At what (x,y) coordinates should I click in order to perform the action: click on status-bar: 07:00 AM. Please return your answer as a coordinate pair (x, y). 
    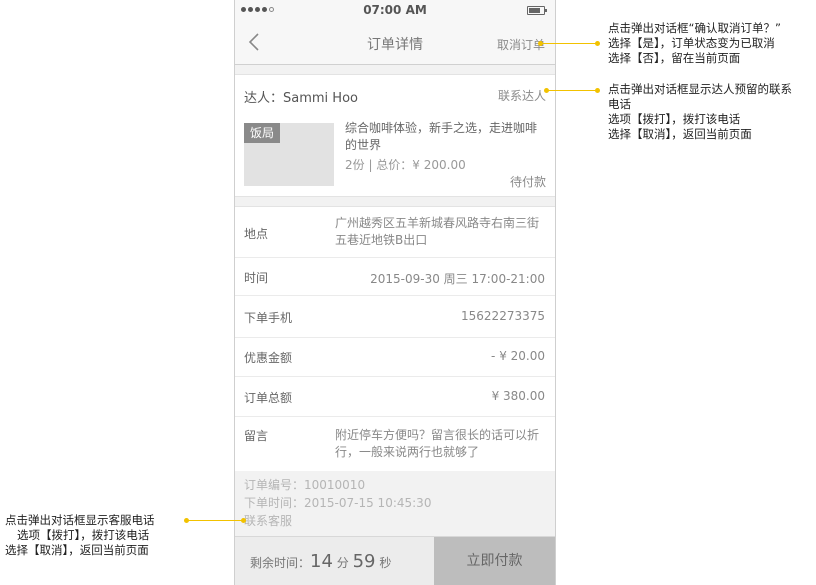
    Looking at the image, I should click on (395, 10).